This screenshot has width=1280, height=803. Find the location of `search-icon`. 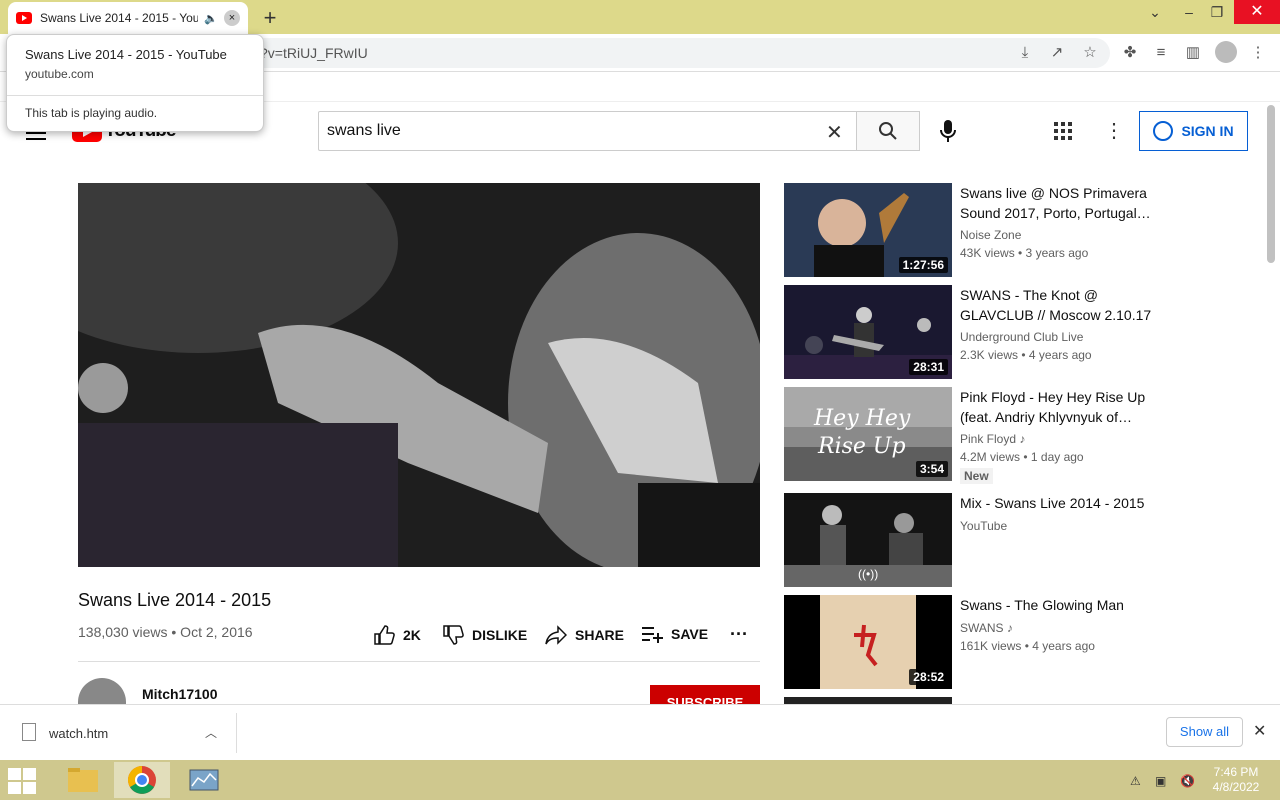

search-icon is located at coordinates (888, 131).